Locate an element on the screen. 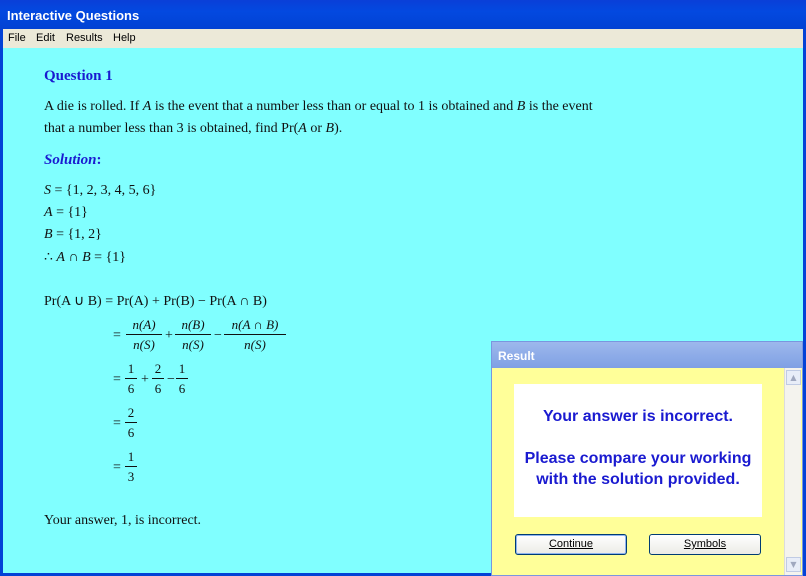 This screenshot has width=806, height=576. result-dialog-titlebar: Result is located at coordinates (647, 355).